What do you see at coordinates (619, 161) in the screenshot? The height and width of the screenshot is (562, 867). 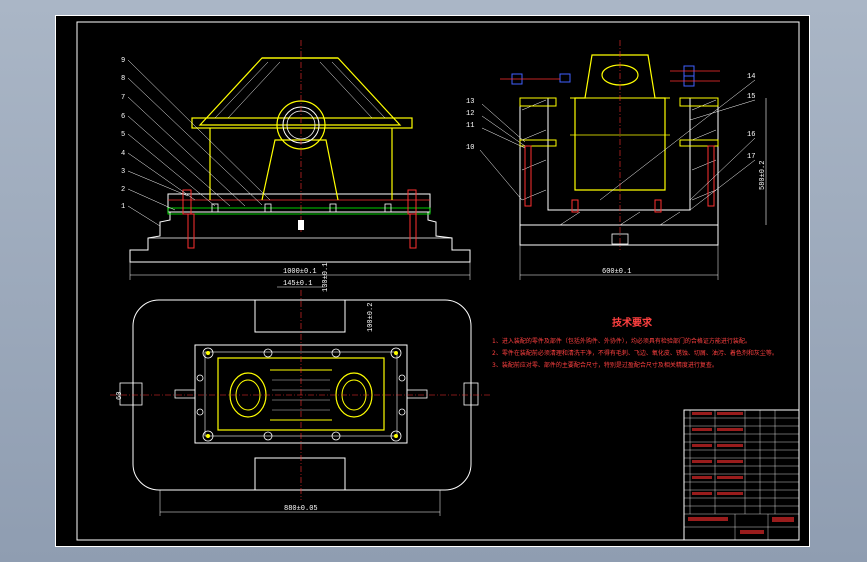 I see `side-frame` at bounding box center [619, 161].